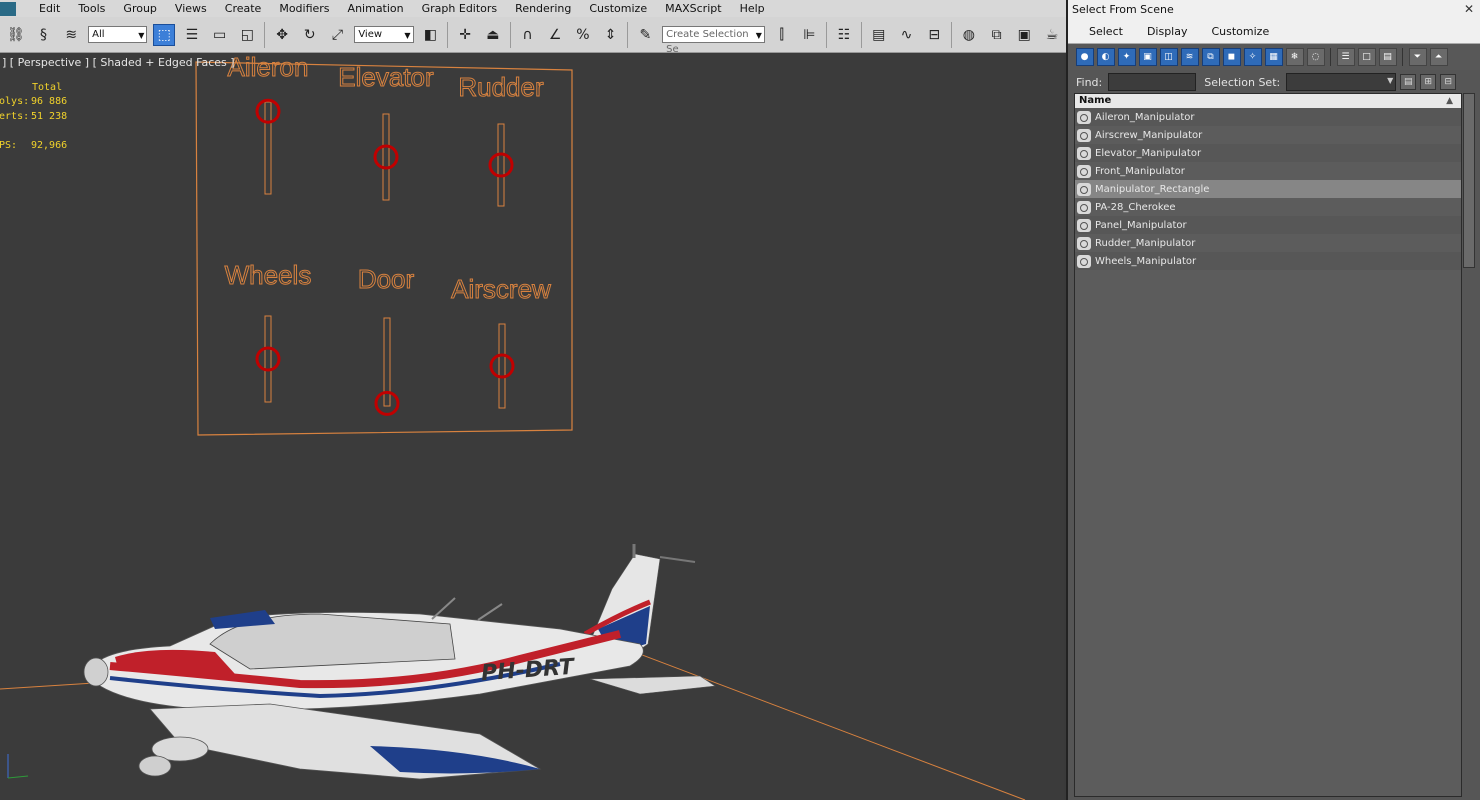 The image size is (1480, 800). Describe the element at coordinates (1438, 57) in the screenshot. I see `filter-options-icon: ⏶` at that location.